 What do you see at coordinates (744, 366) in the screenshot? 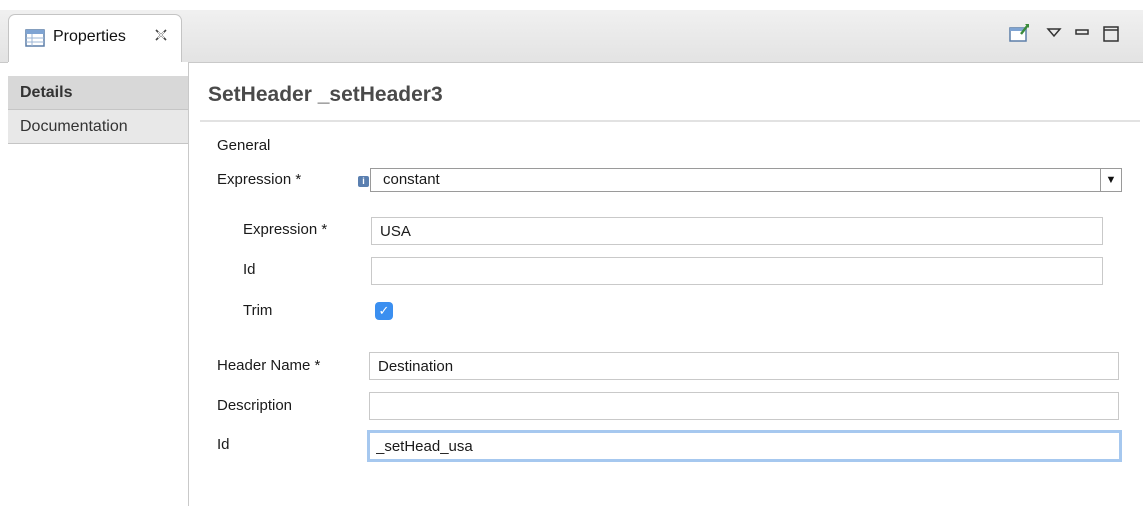
I see `header-name-input` at bounding box center [744, 366].